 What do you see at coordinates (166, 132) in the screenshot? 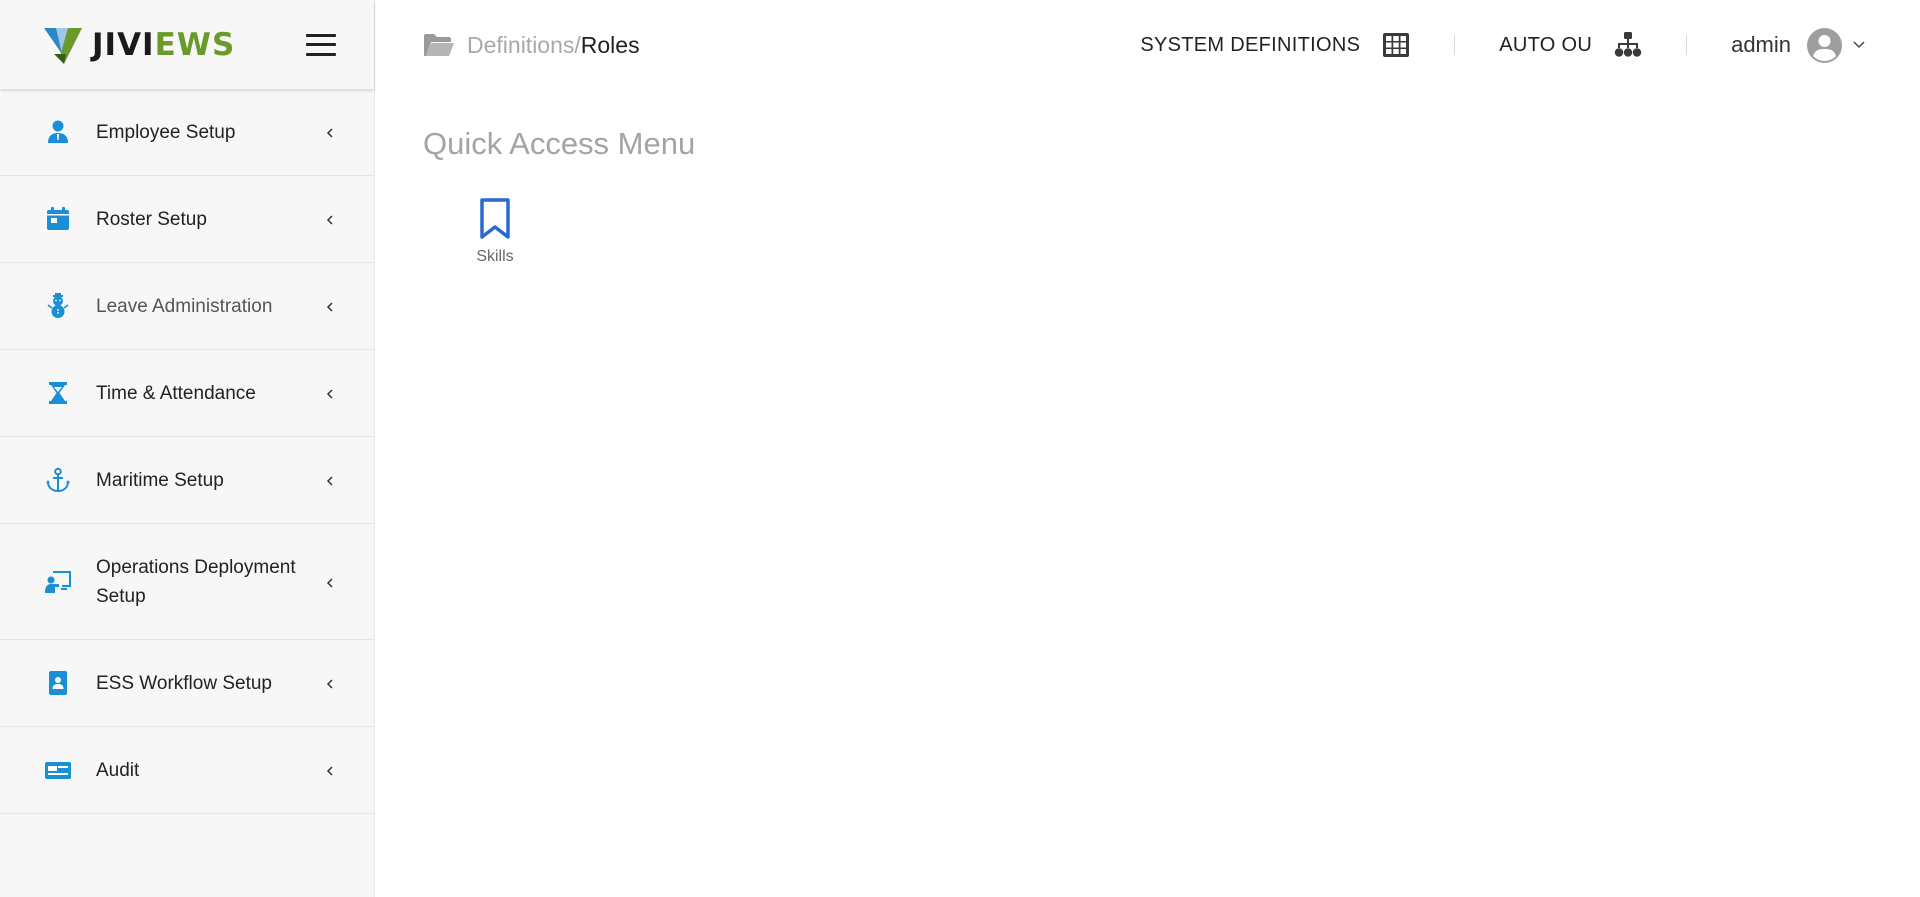
I see `sidebar-item-label: Employee Setup` at bounding box center [166, 132].